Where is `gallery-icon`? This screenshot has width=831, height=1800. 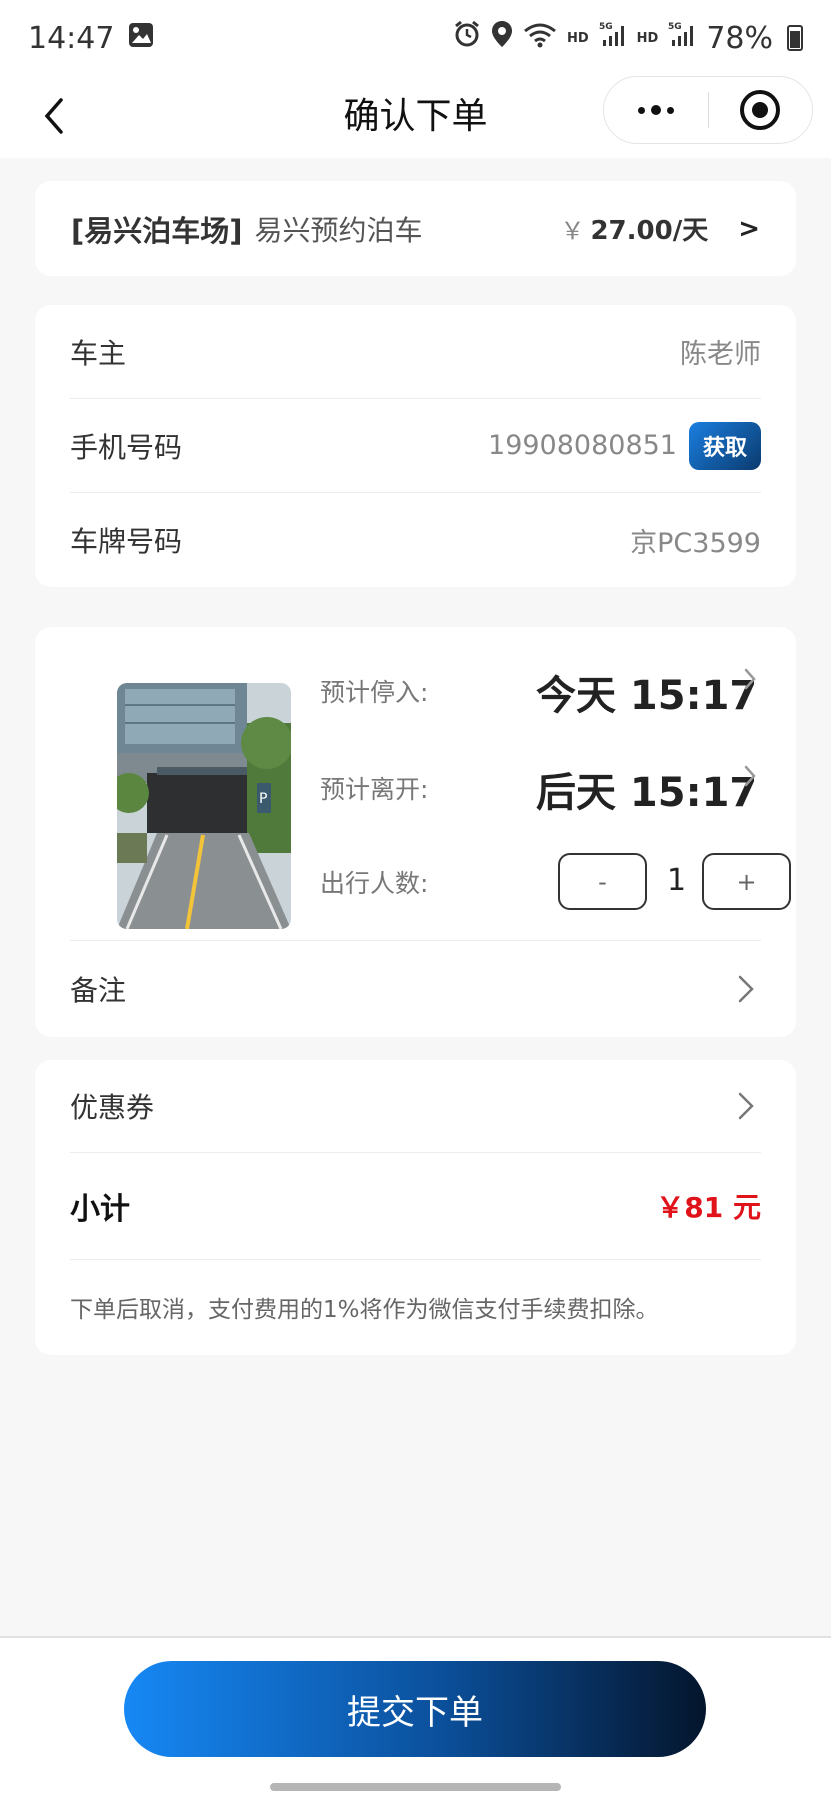 gallery-icon is located at coordinates (141, 38).